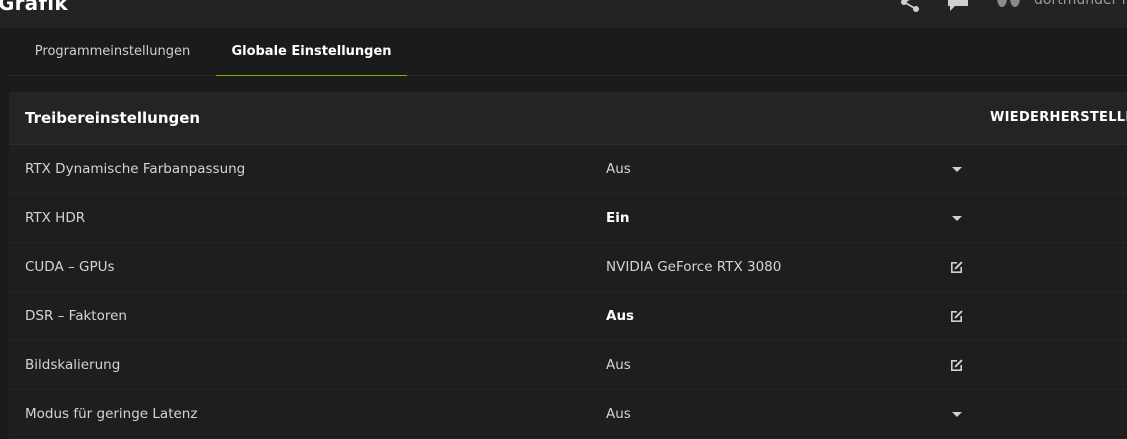  I want to click on tab-program-settings: Programmeinstellungen, so click(112, 51).